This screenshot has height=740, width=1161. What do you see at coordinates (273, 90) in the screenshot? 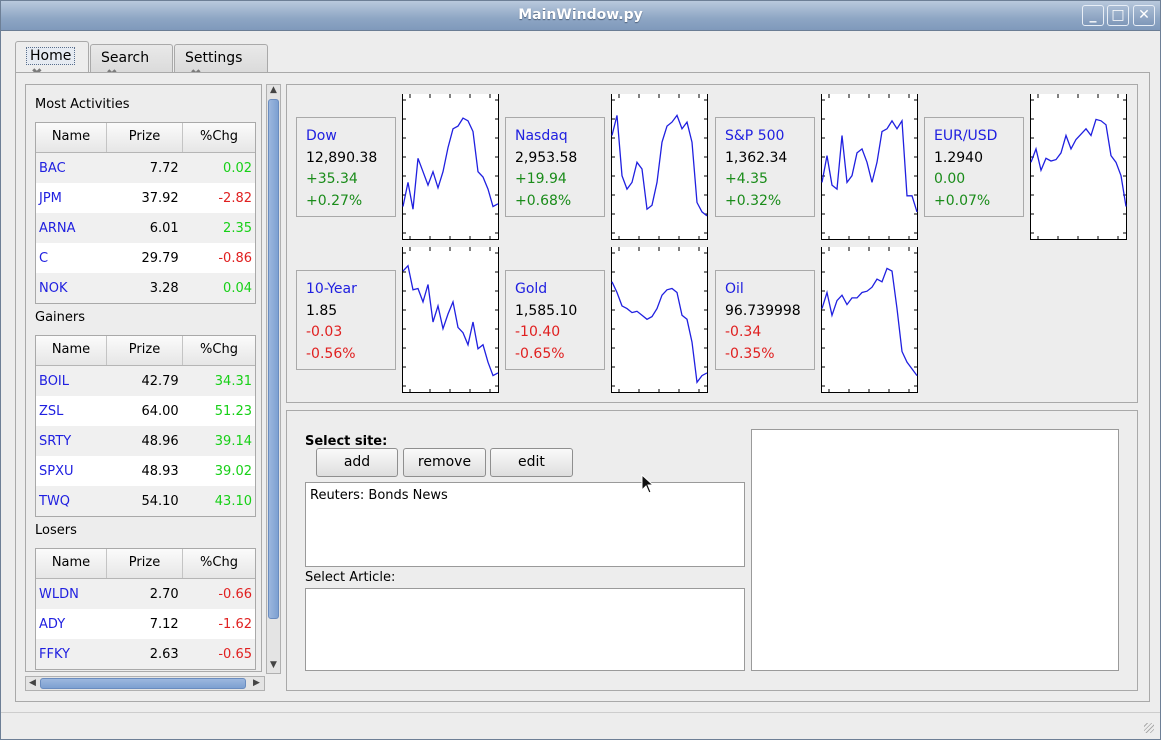
I see `scroll-up-icon: ▲` at bounding box center [273, 90].